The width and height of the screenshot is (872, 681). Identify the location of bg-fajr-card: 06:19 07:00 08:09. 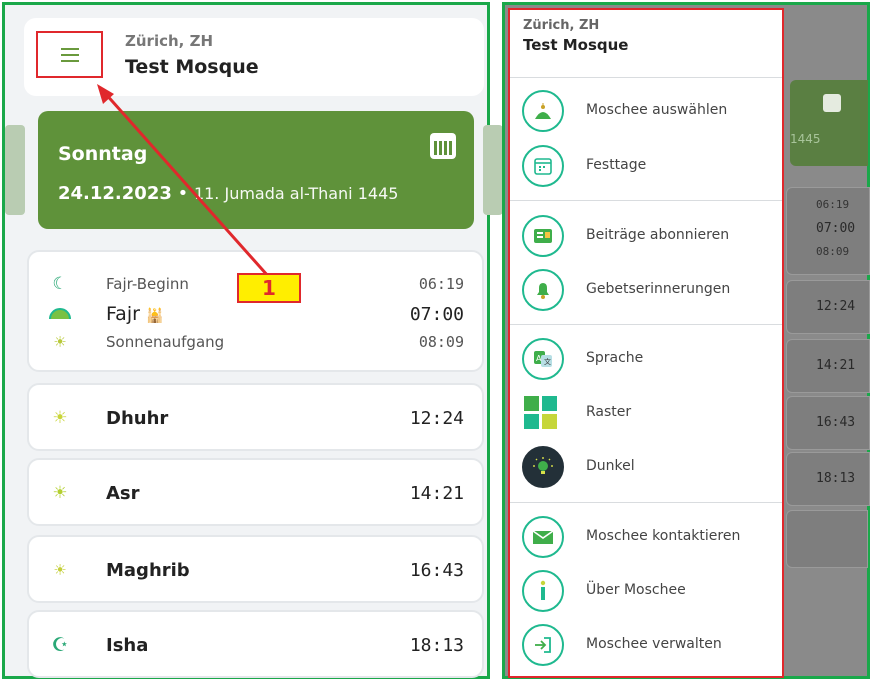
(828, 231).